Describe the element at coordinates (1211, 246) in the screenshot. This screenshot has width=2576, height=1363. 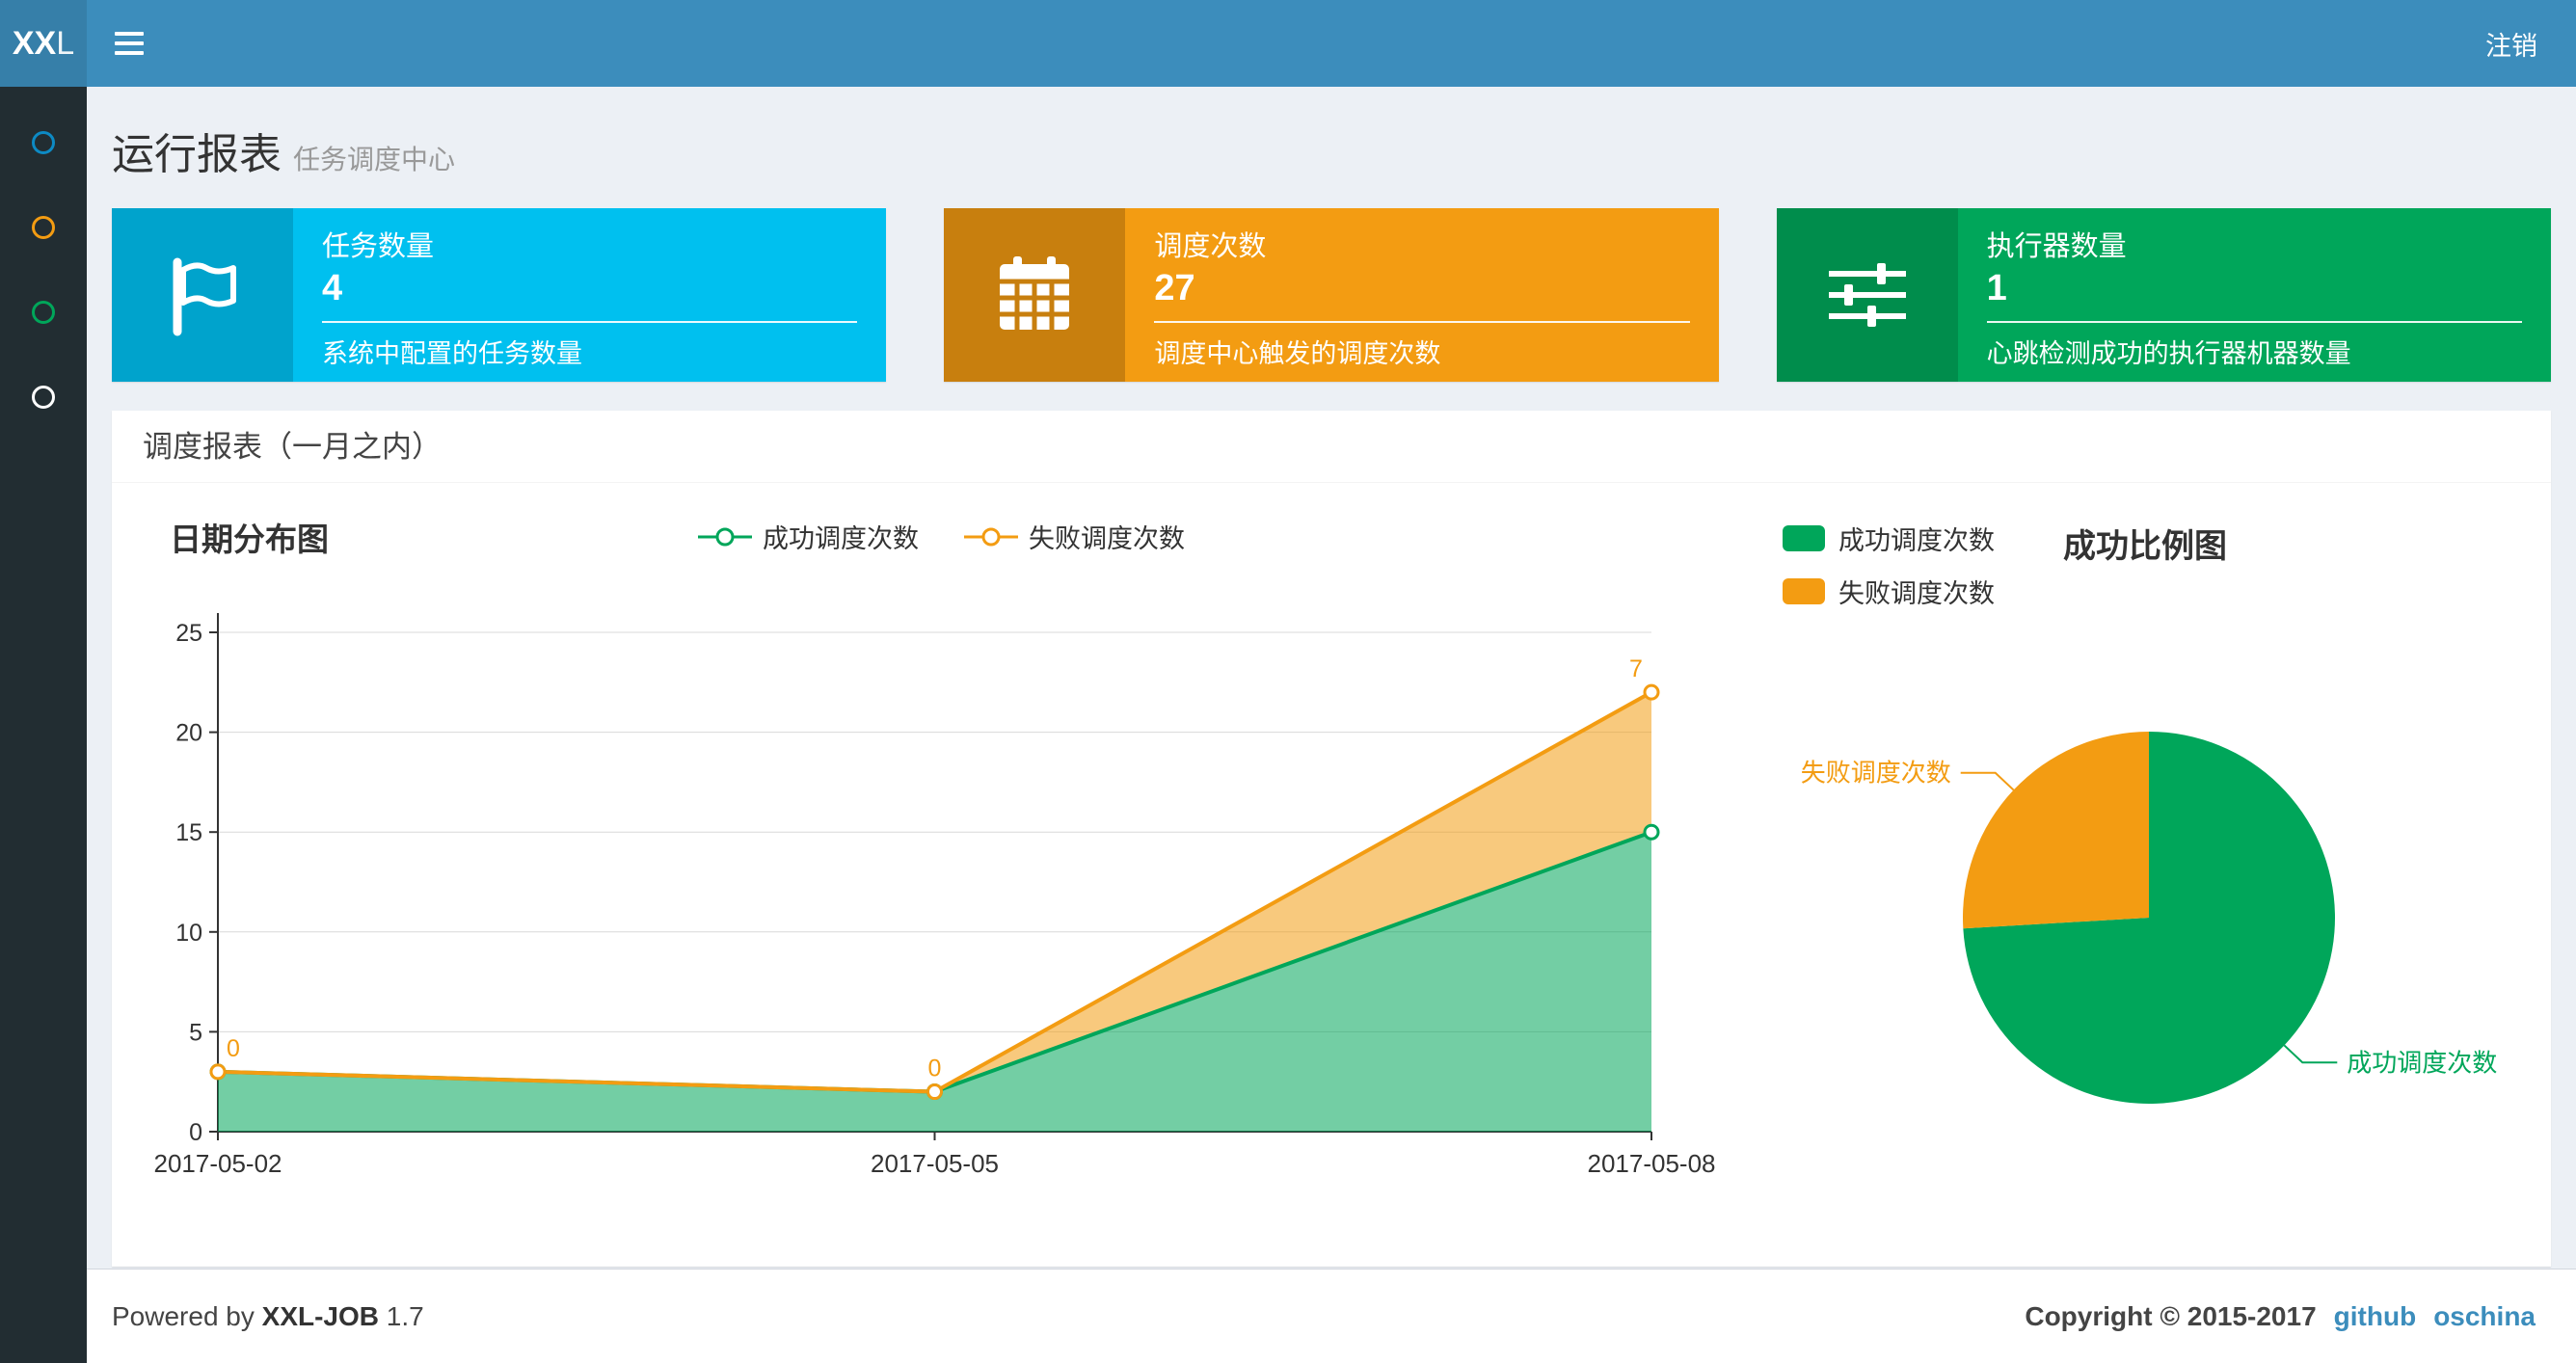
I see `info-box-label: 调度次数` at that location.